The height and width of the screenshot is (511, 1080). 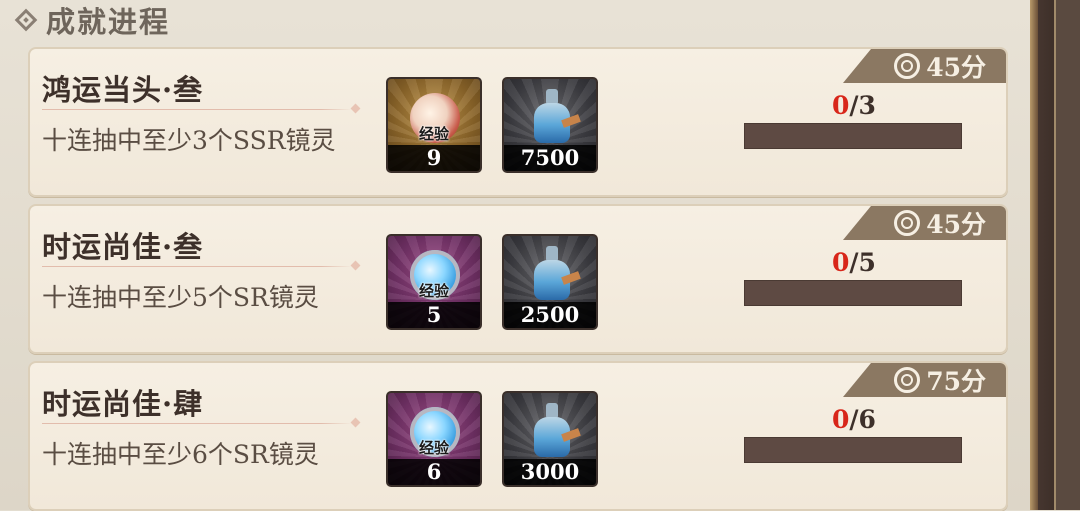 I want to click on reward-count: 9, so click(x=434, y=158).